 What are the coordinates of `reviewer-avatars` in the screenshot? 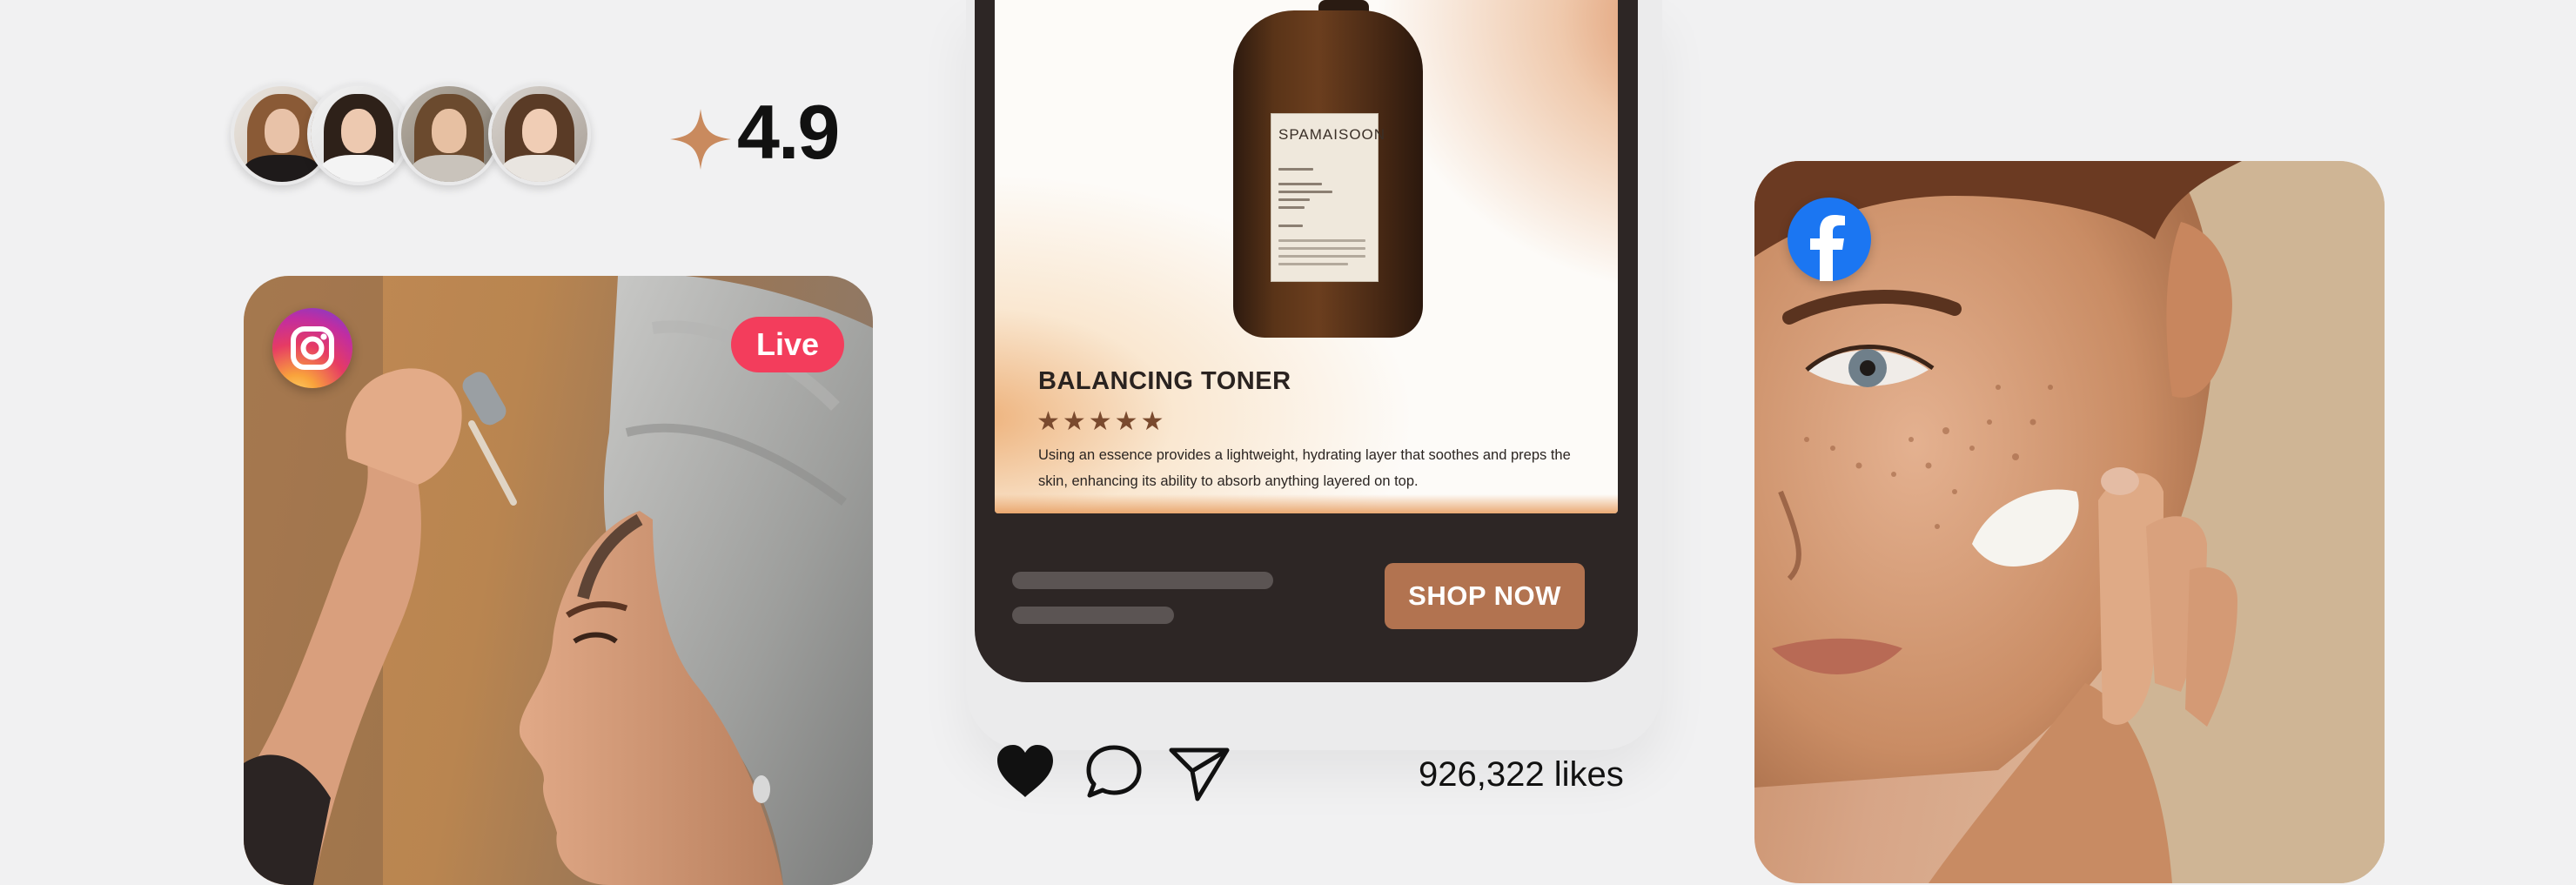 It's located at (414, 136).